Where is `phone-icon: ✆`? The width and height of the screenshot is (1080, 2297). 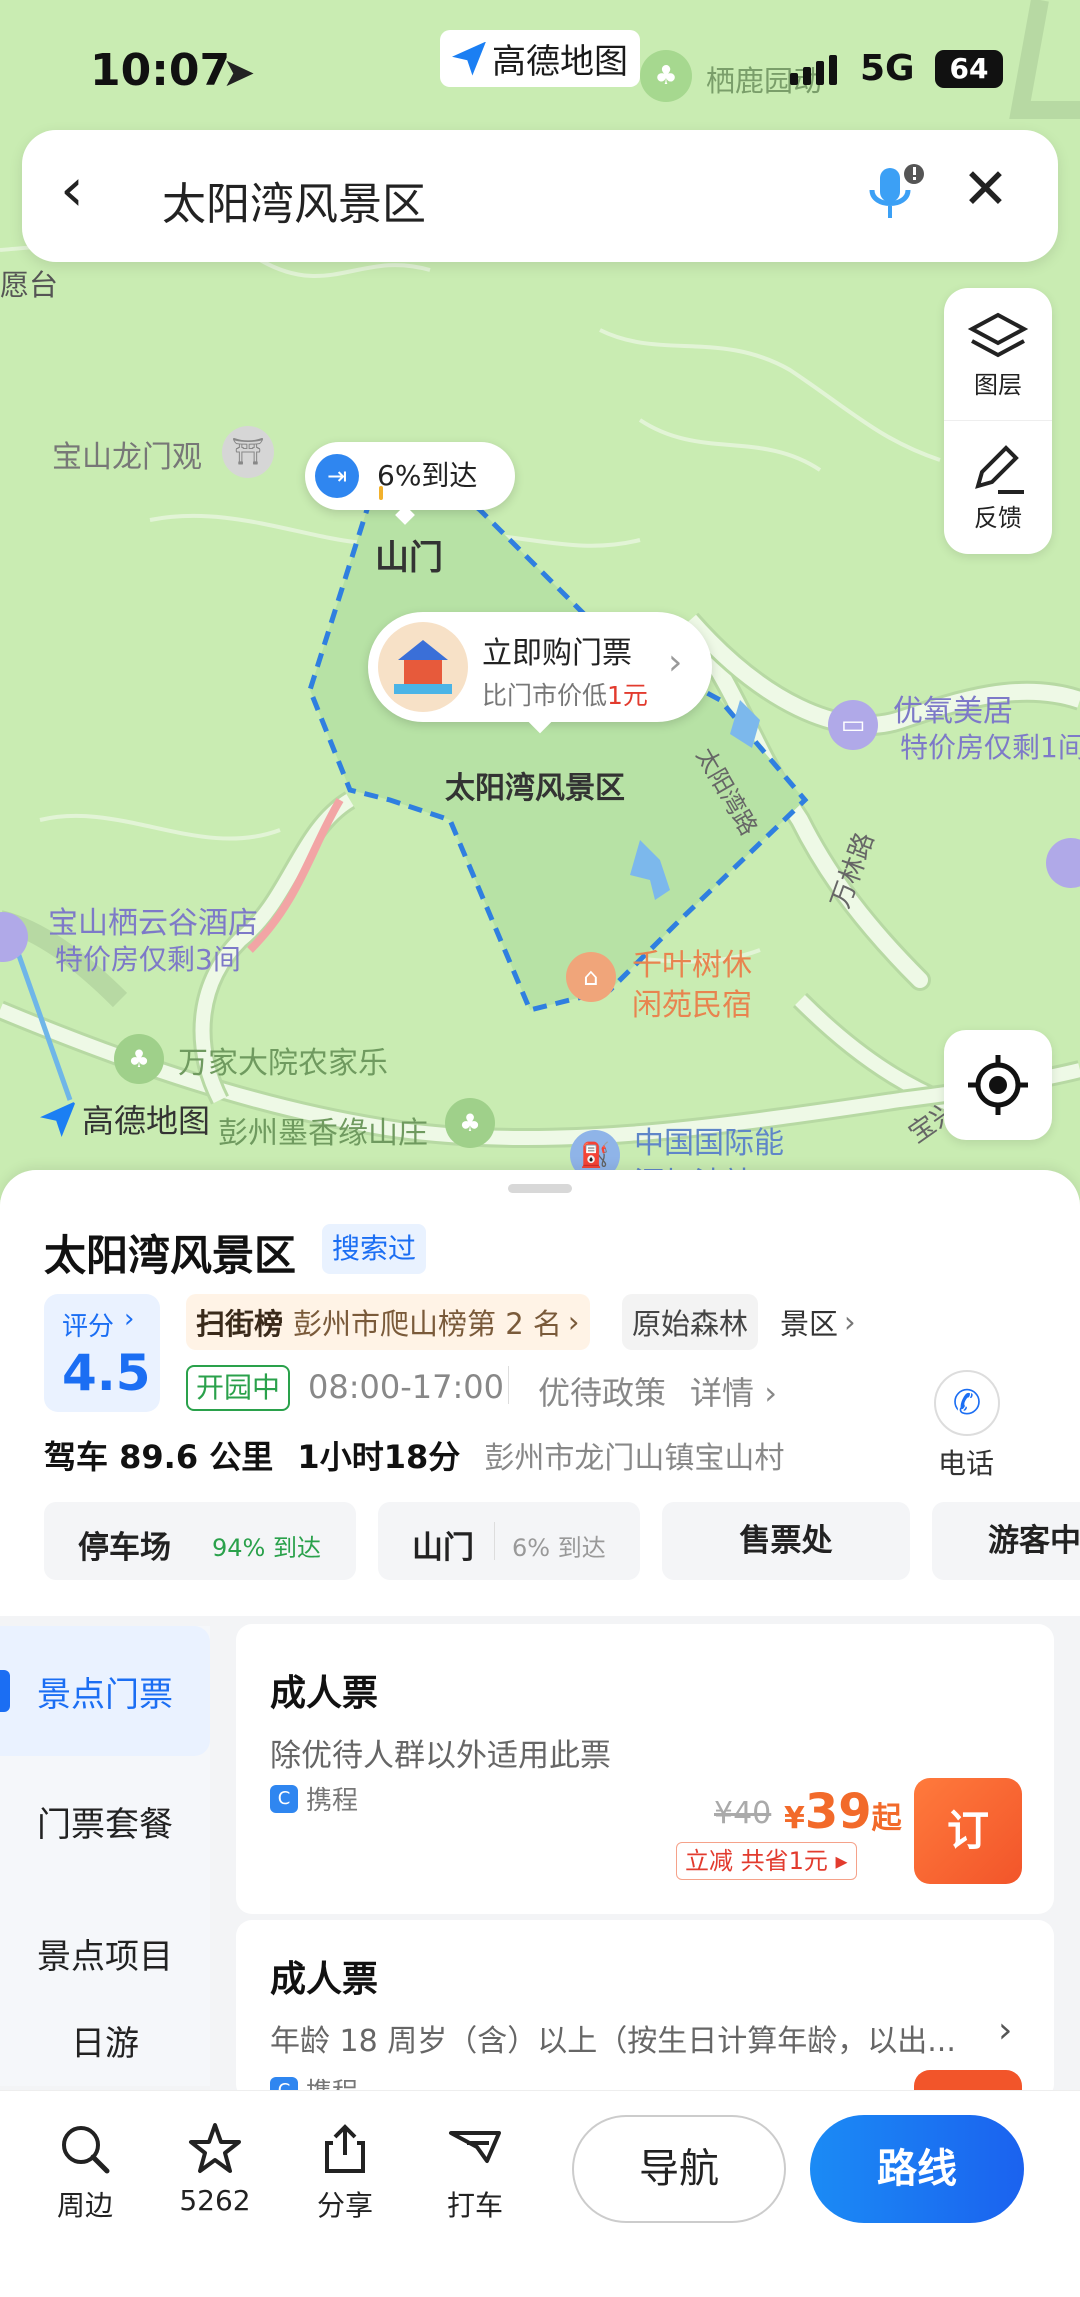
phone-icon: ✆ is located at coordinates (967, 1403).